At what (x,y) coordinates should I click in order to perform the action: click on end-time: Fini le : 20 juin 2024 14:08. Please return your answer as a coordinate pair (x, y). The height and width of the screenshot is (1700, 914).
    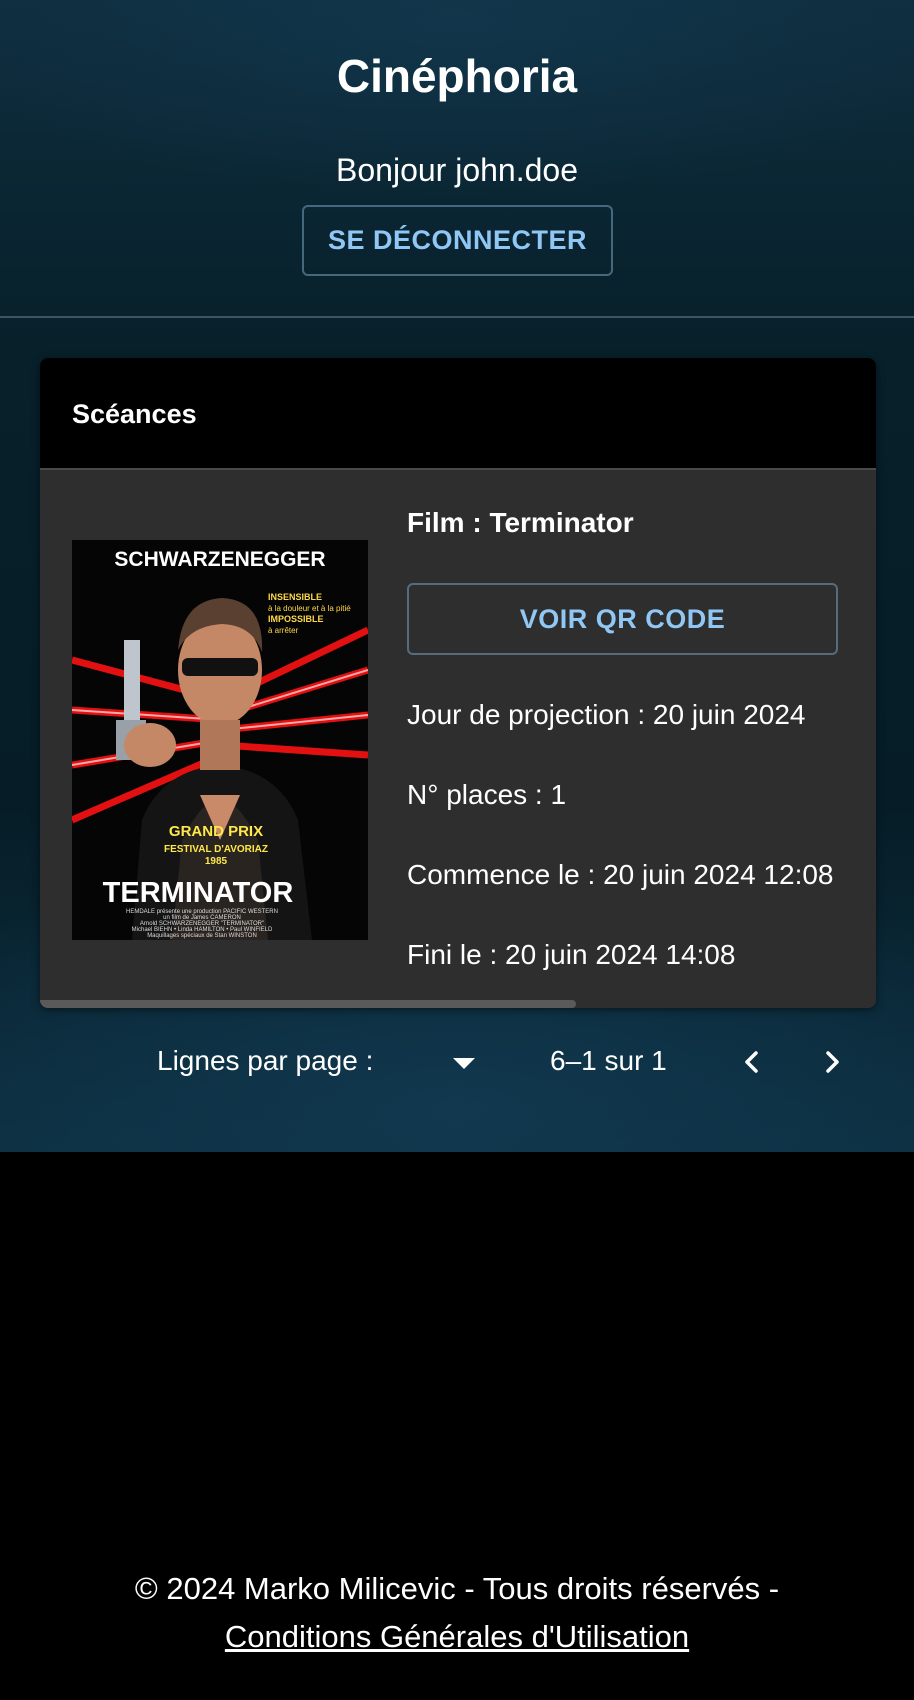
    Looking at the image, I should click on (571, 954).